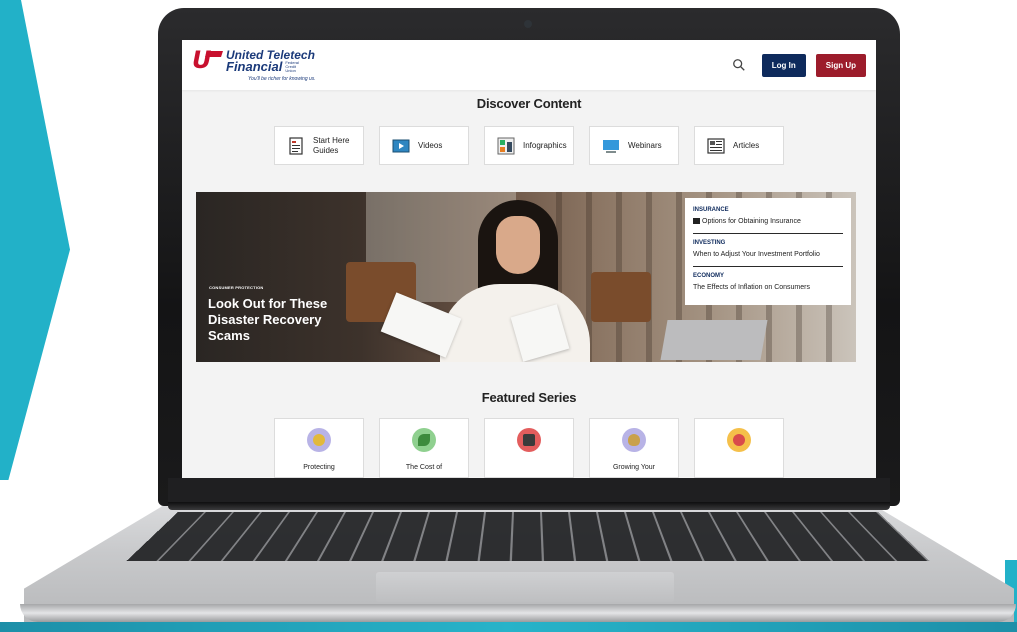 The height and width of the screenshot is (632, 1017). Describe the element at coordinates (518, 613) in the screenshot. I see `laptop-front-edge` at that location.